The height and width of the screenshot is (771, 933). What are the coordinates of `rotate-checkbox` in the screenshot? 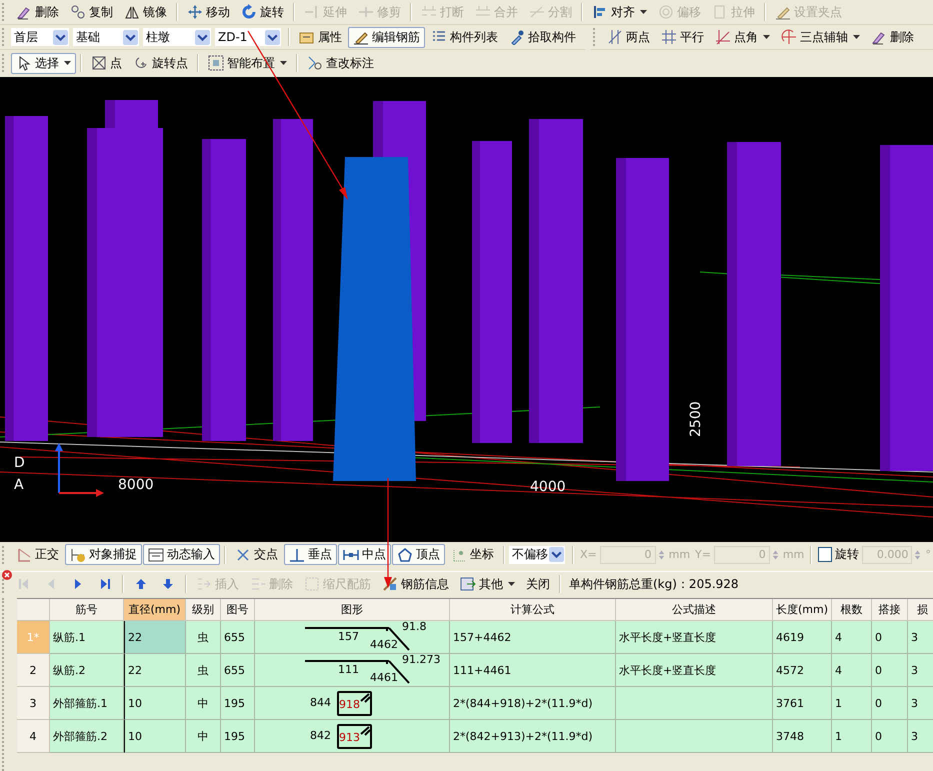 It's located at (825, 554).